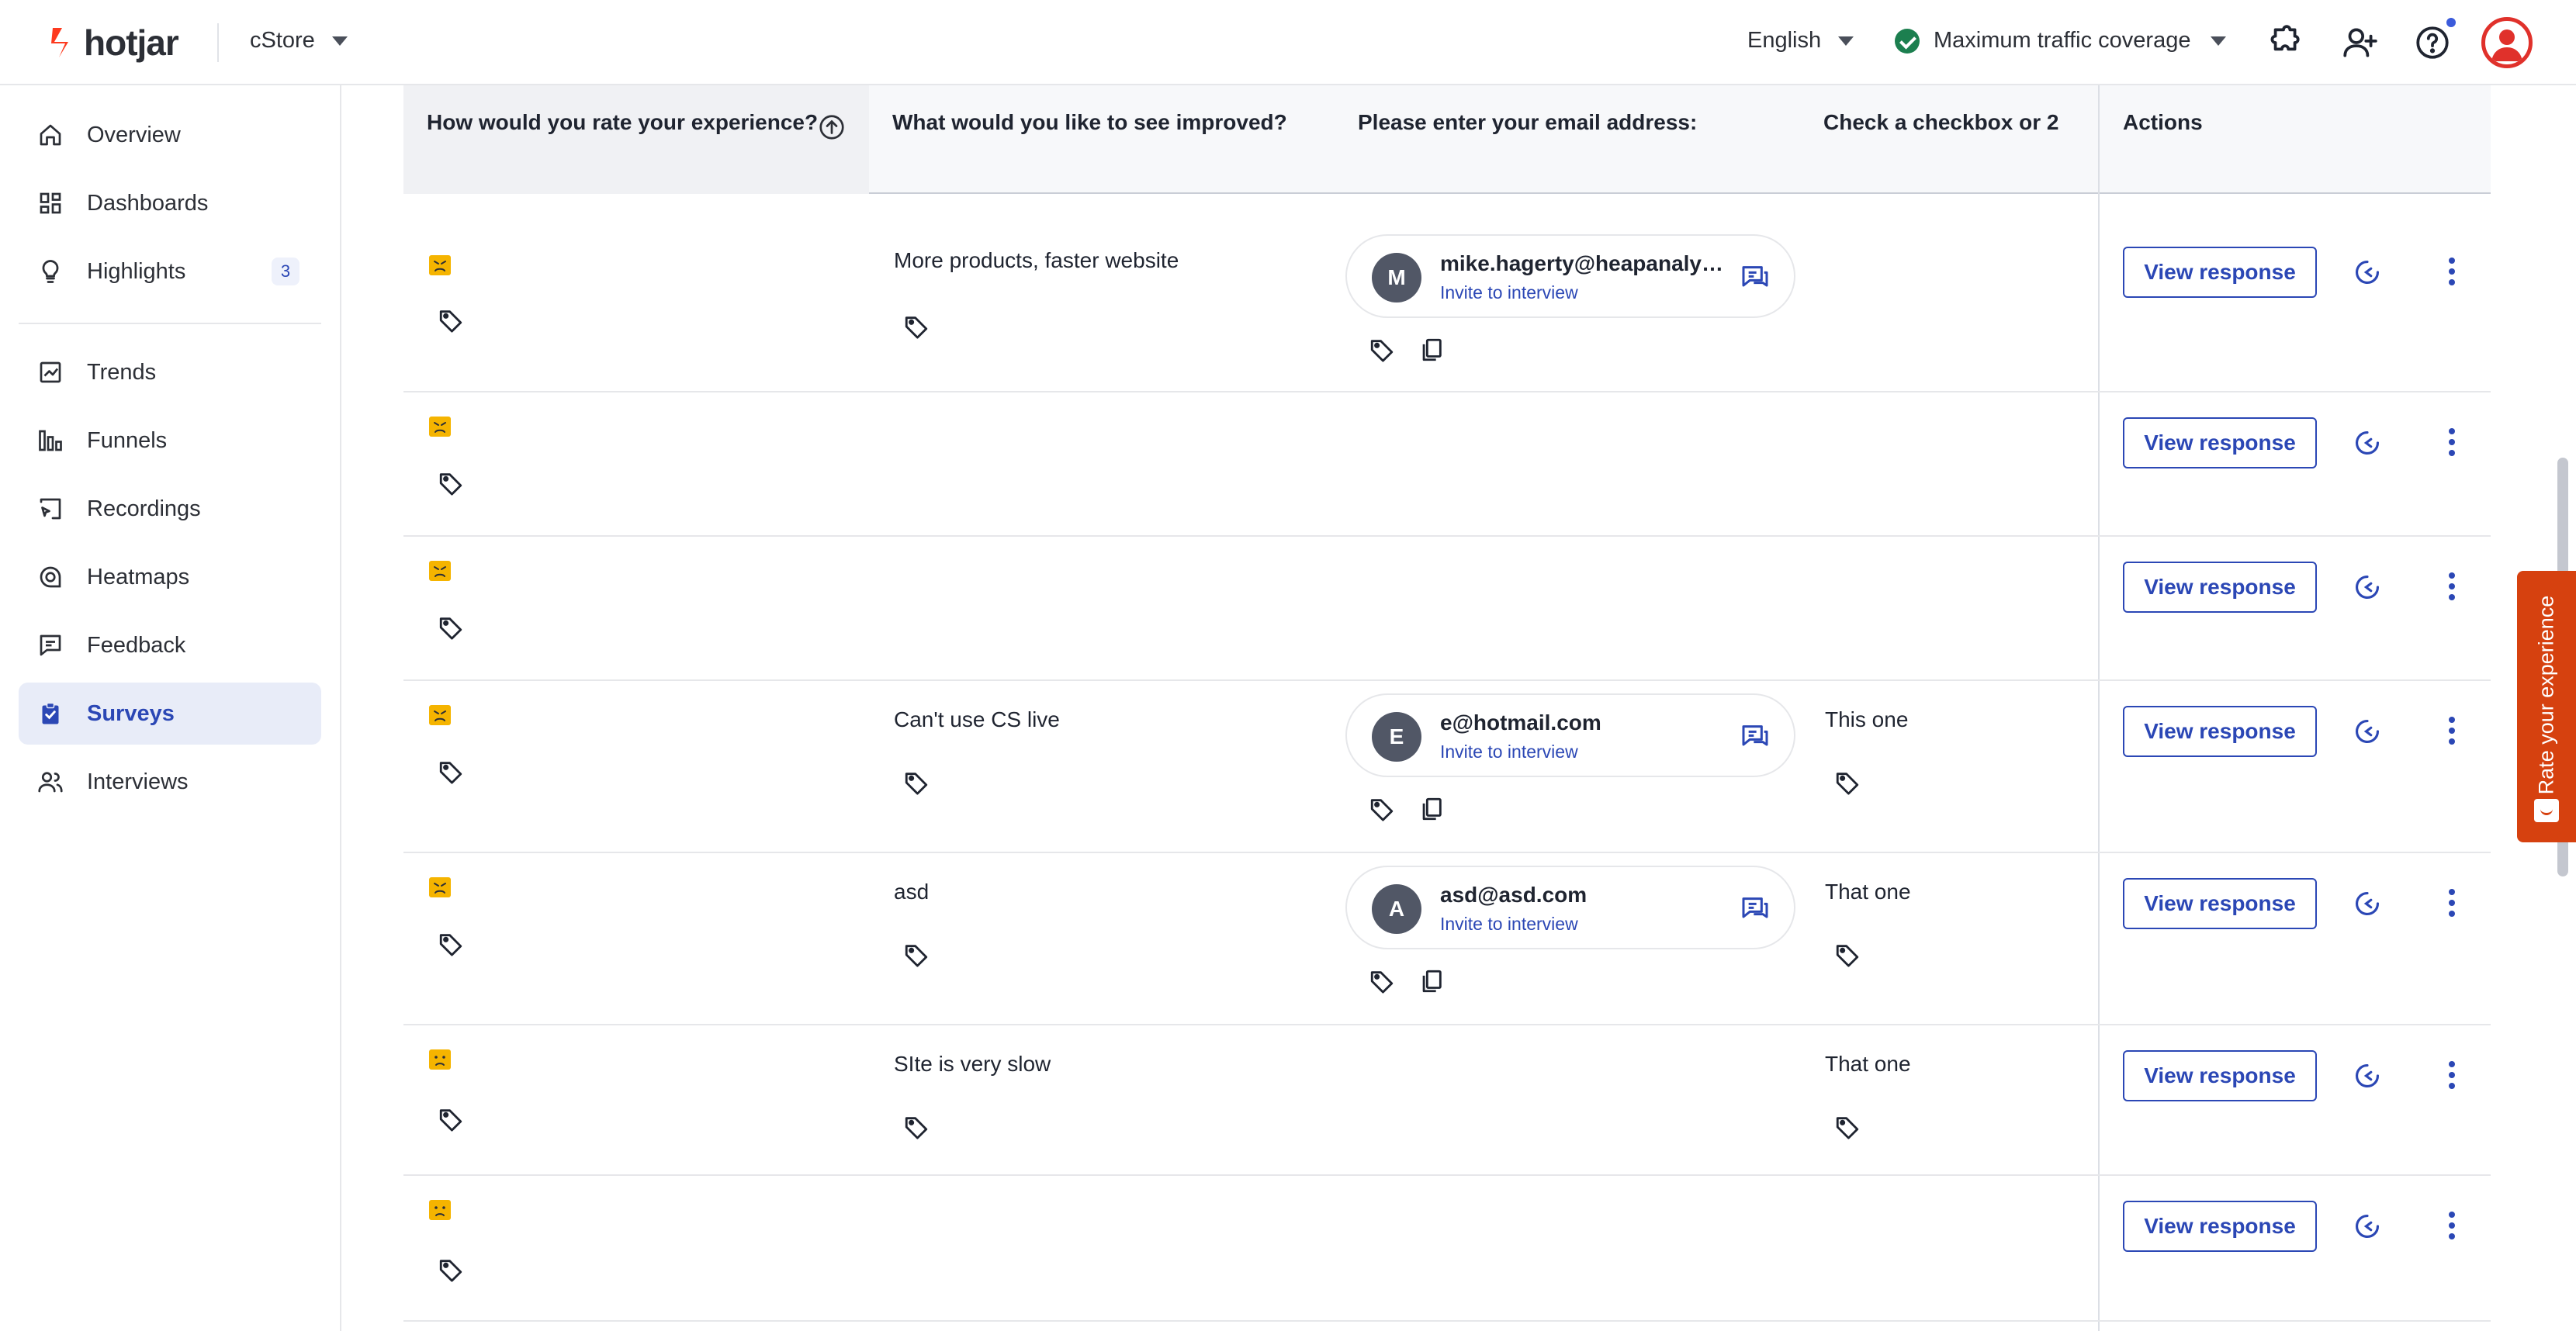  I want to click on sidebar-item-interviews: Interviews, so click(170, 782).